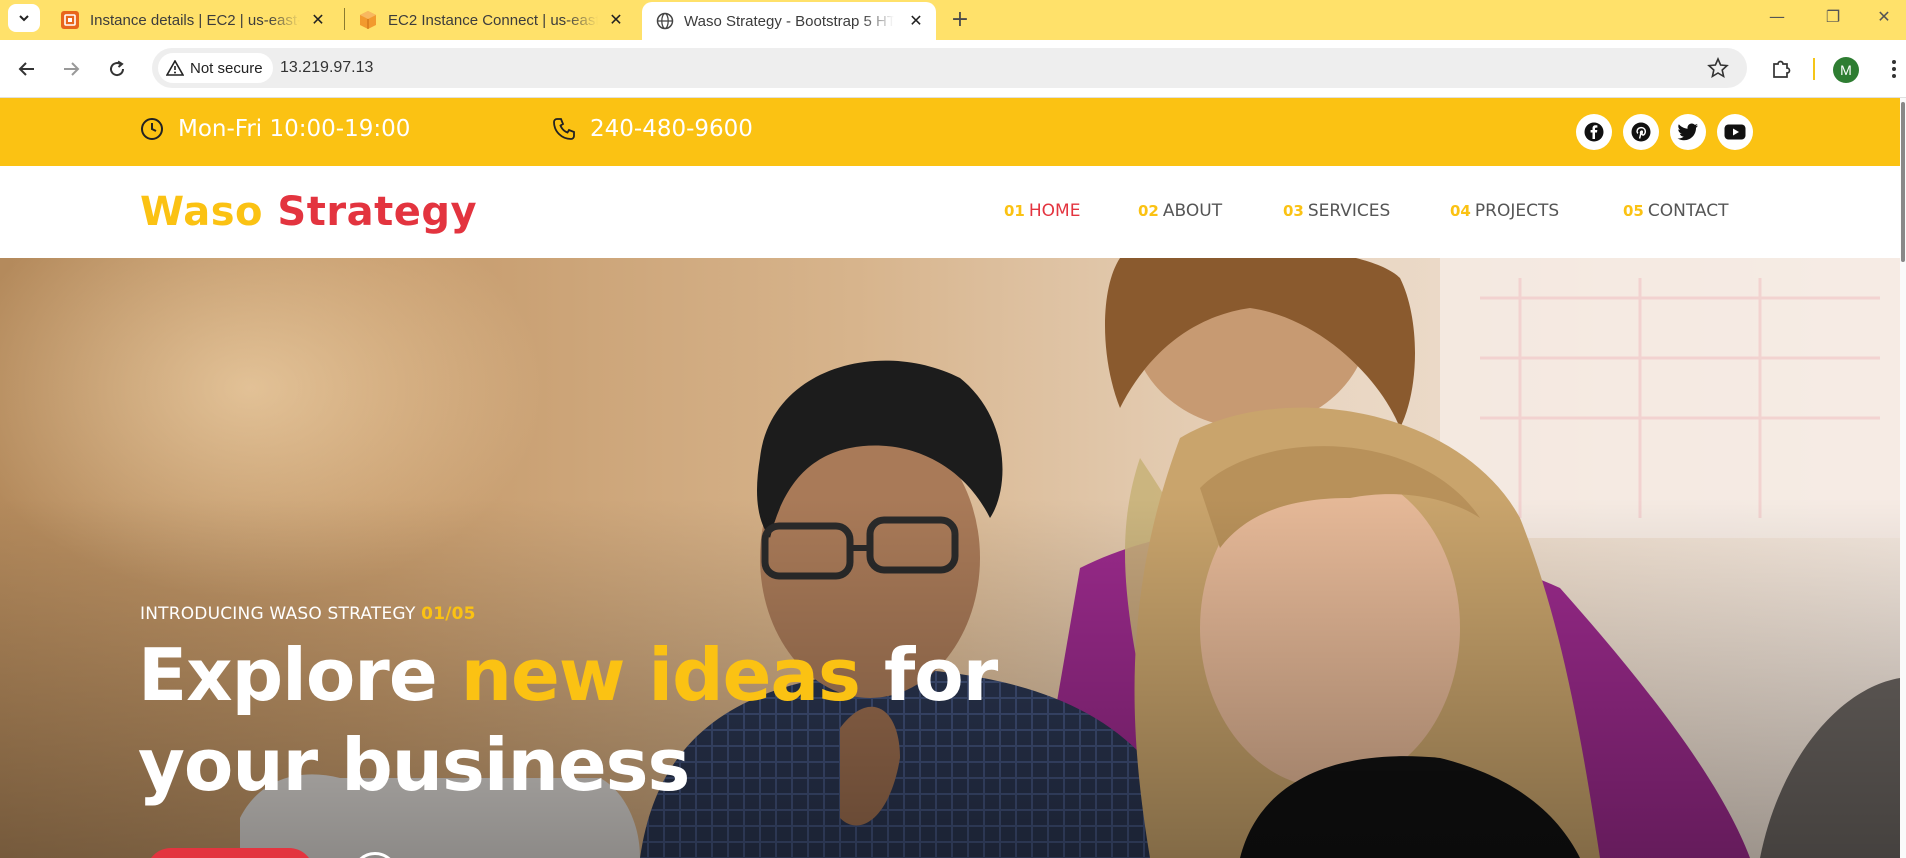  I want to click on hours-text: Mon-Fri 10:00-19:00, so click(294, 129).